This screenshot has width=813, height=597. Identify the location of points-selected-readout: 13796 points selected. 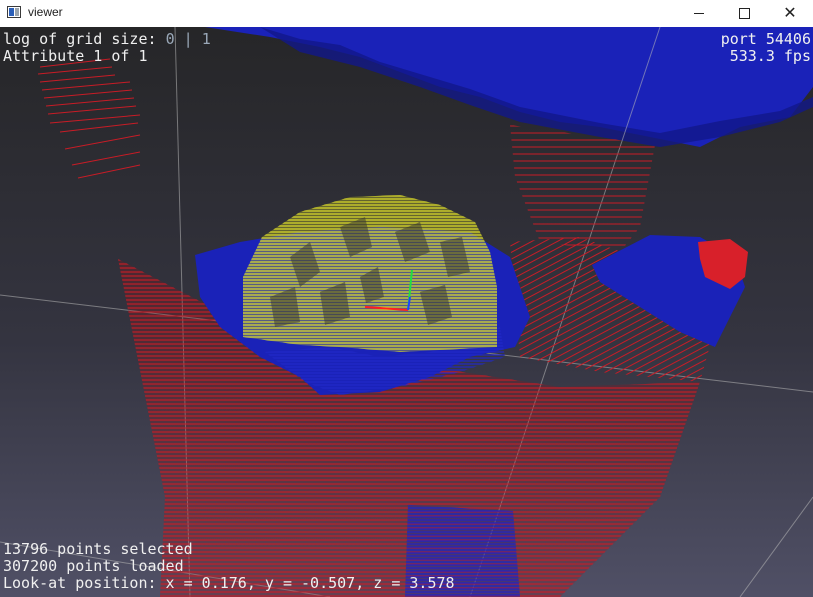
(98, 549).